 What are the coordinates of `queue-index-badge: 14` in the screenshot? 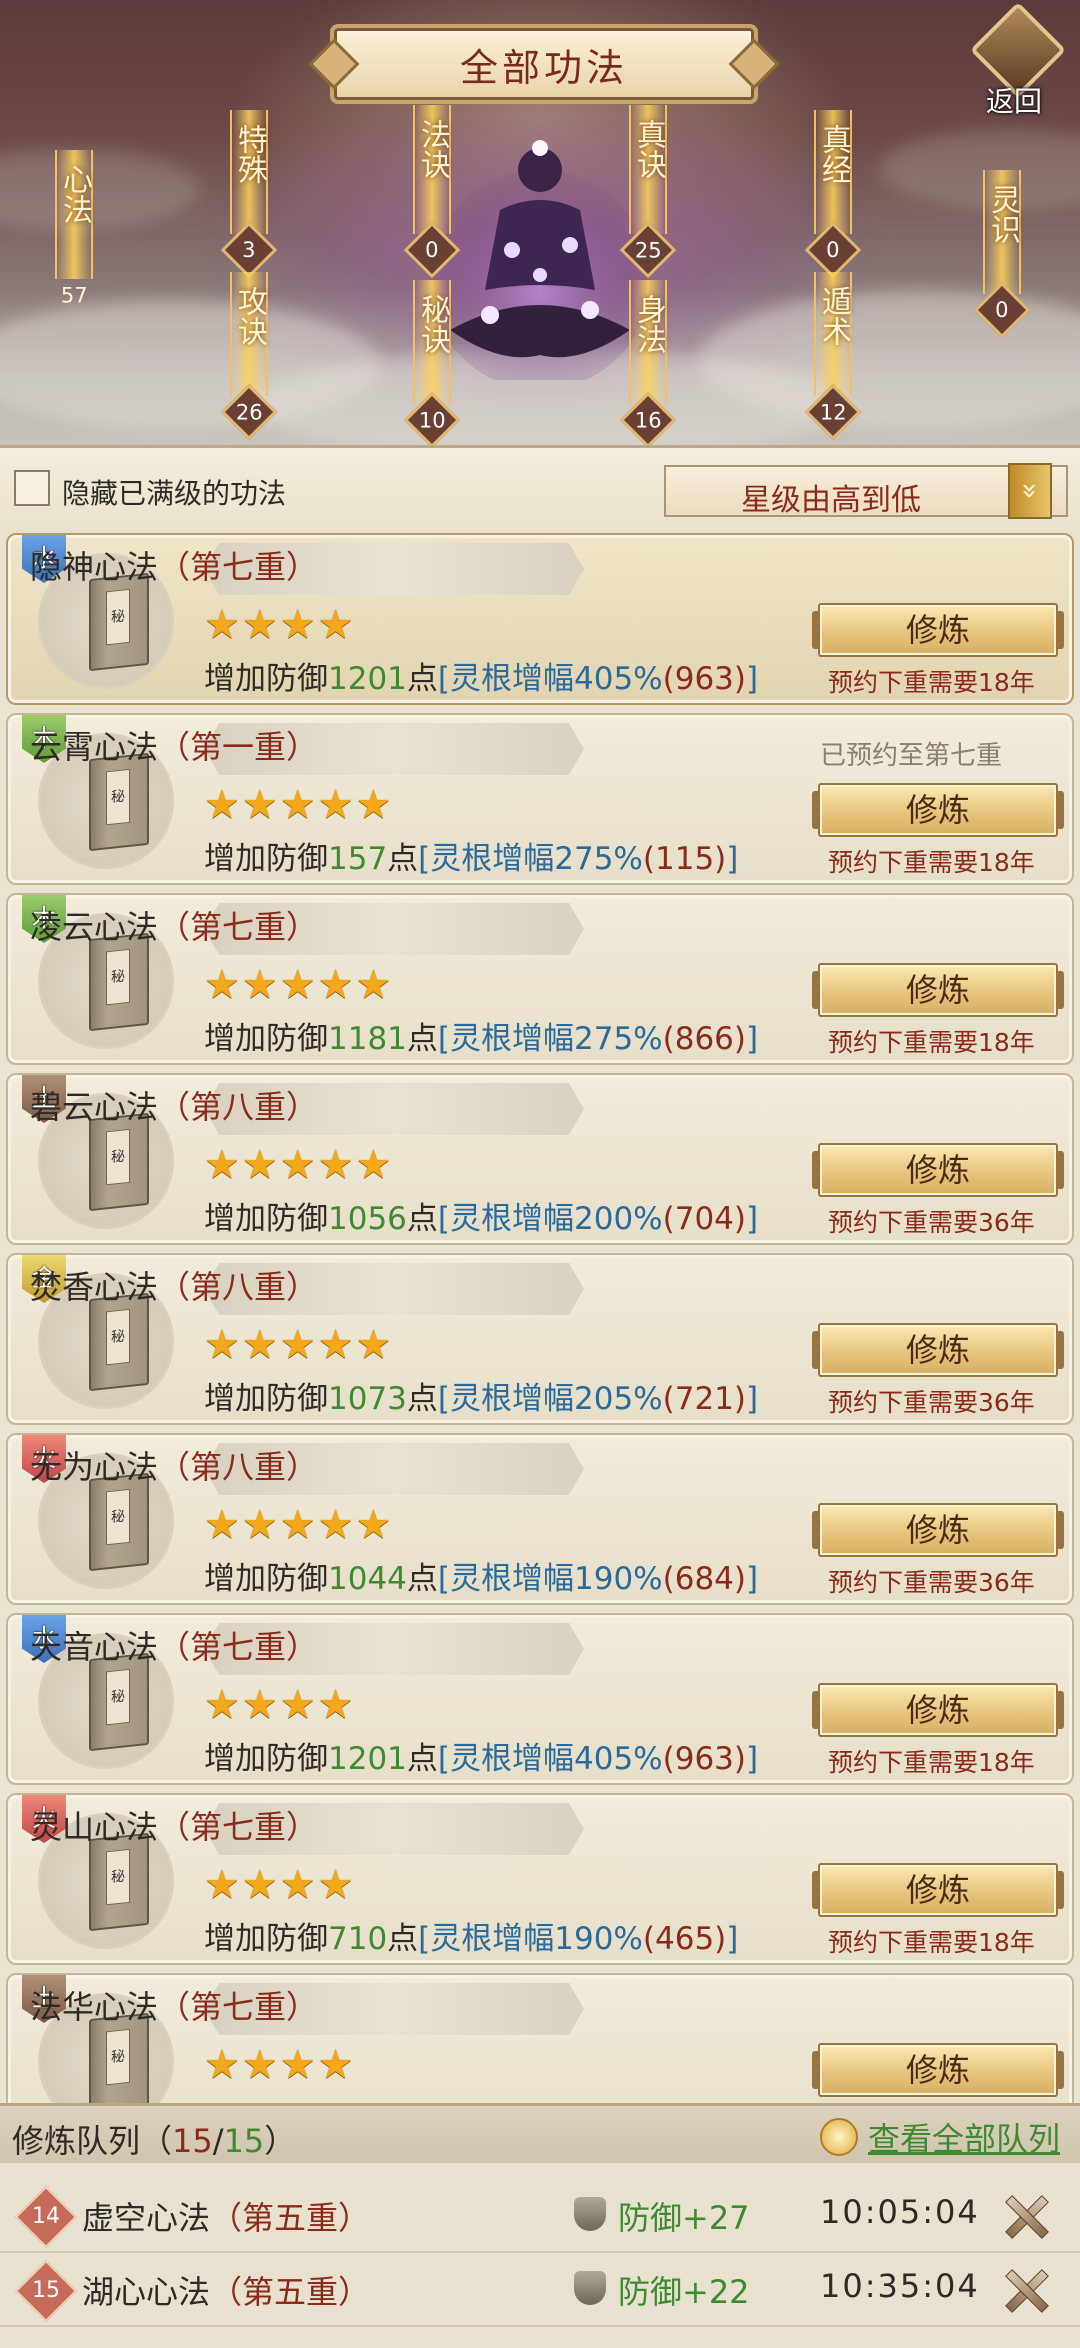 It's located at (46, 2217).